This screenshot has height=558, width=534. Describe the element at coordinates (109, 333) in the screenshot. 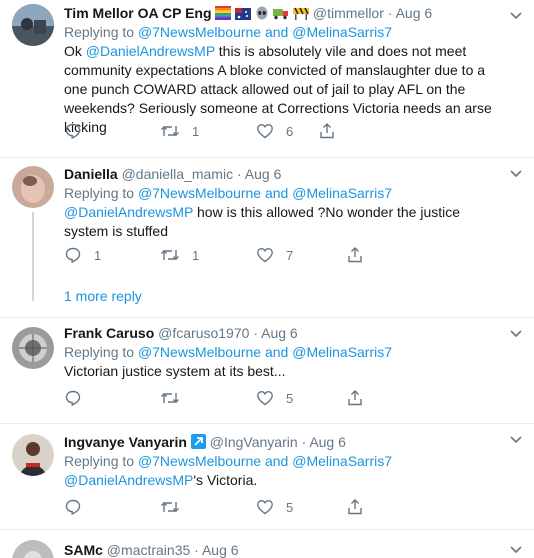

I see `display-name: Frank Caruso` at that location.